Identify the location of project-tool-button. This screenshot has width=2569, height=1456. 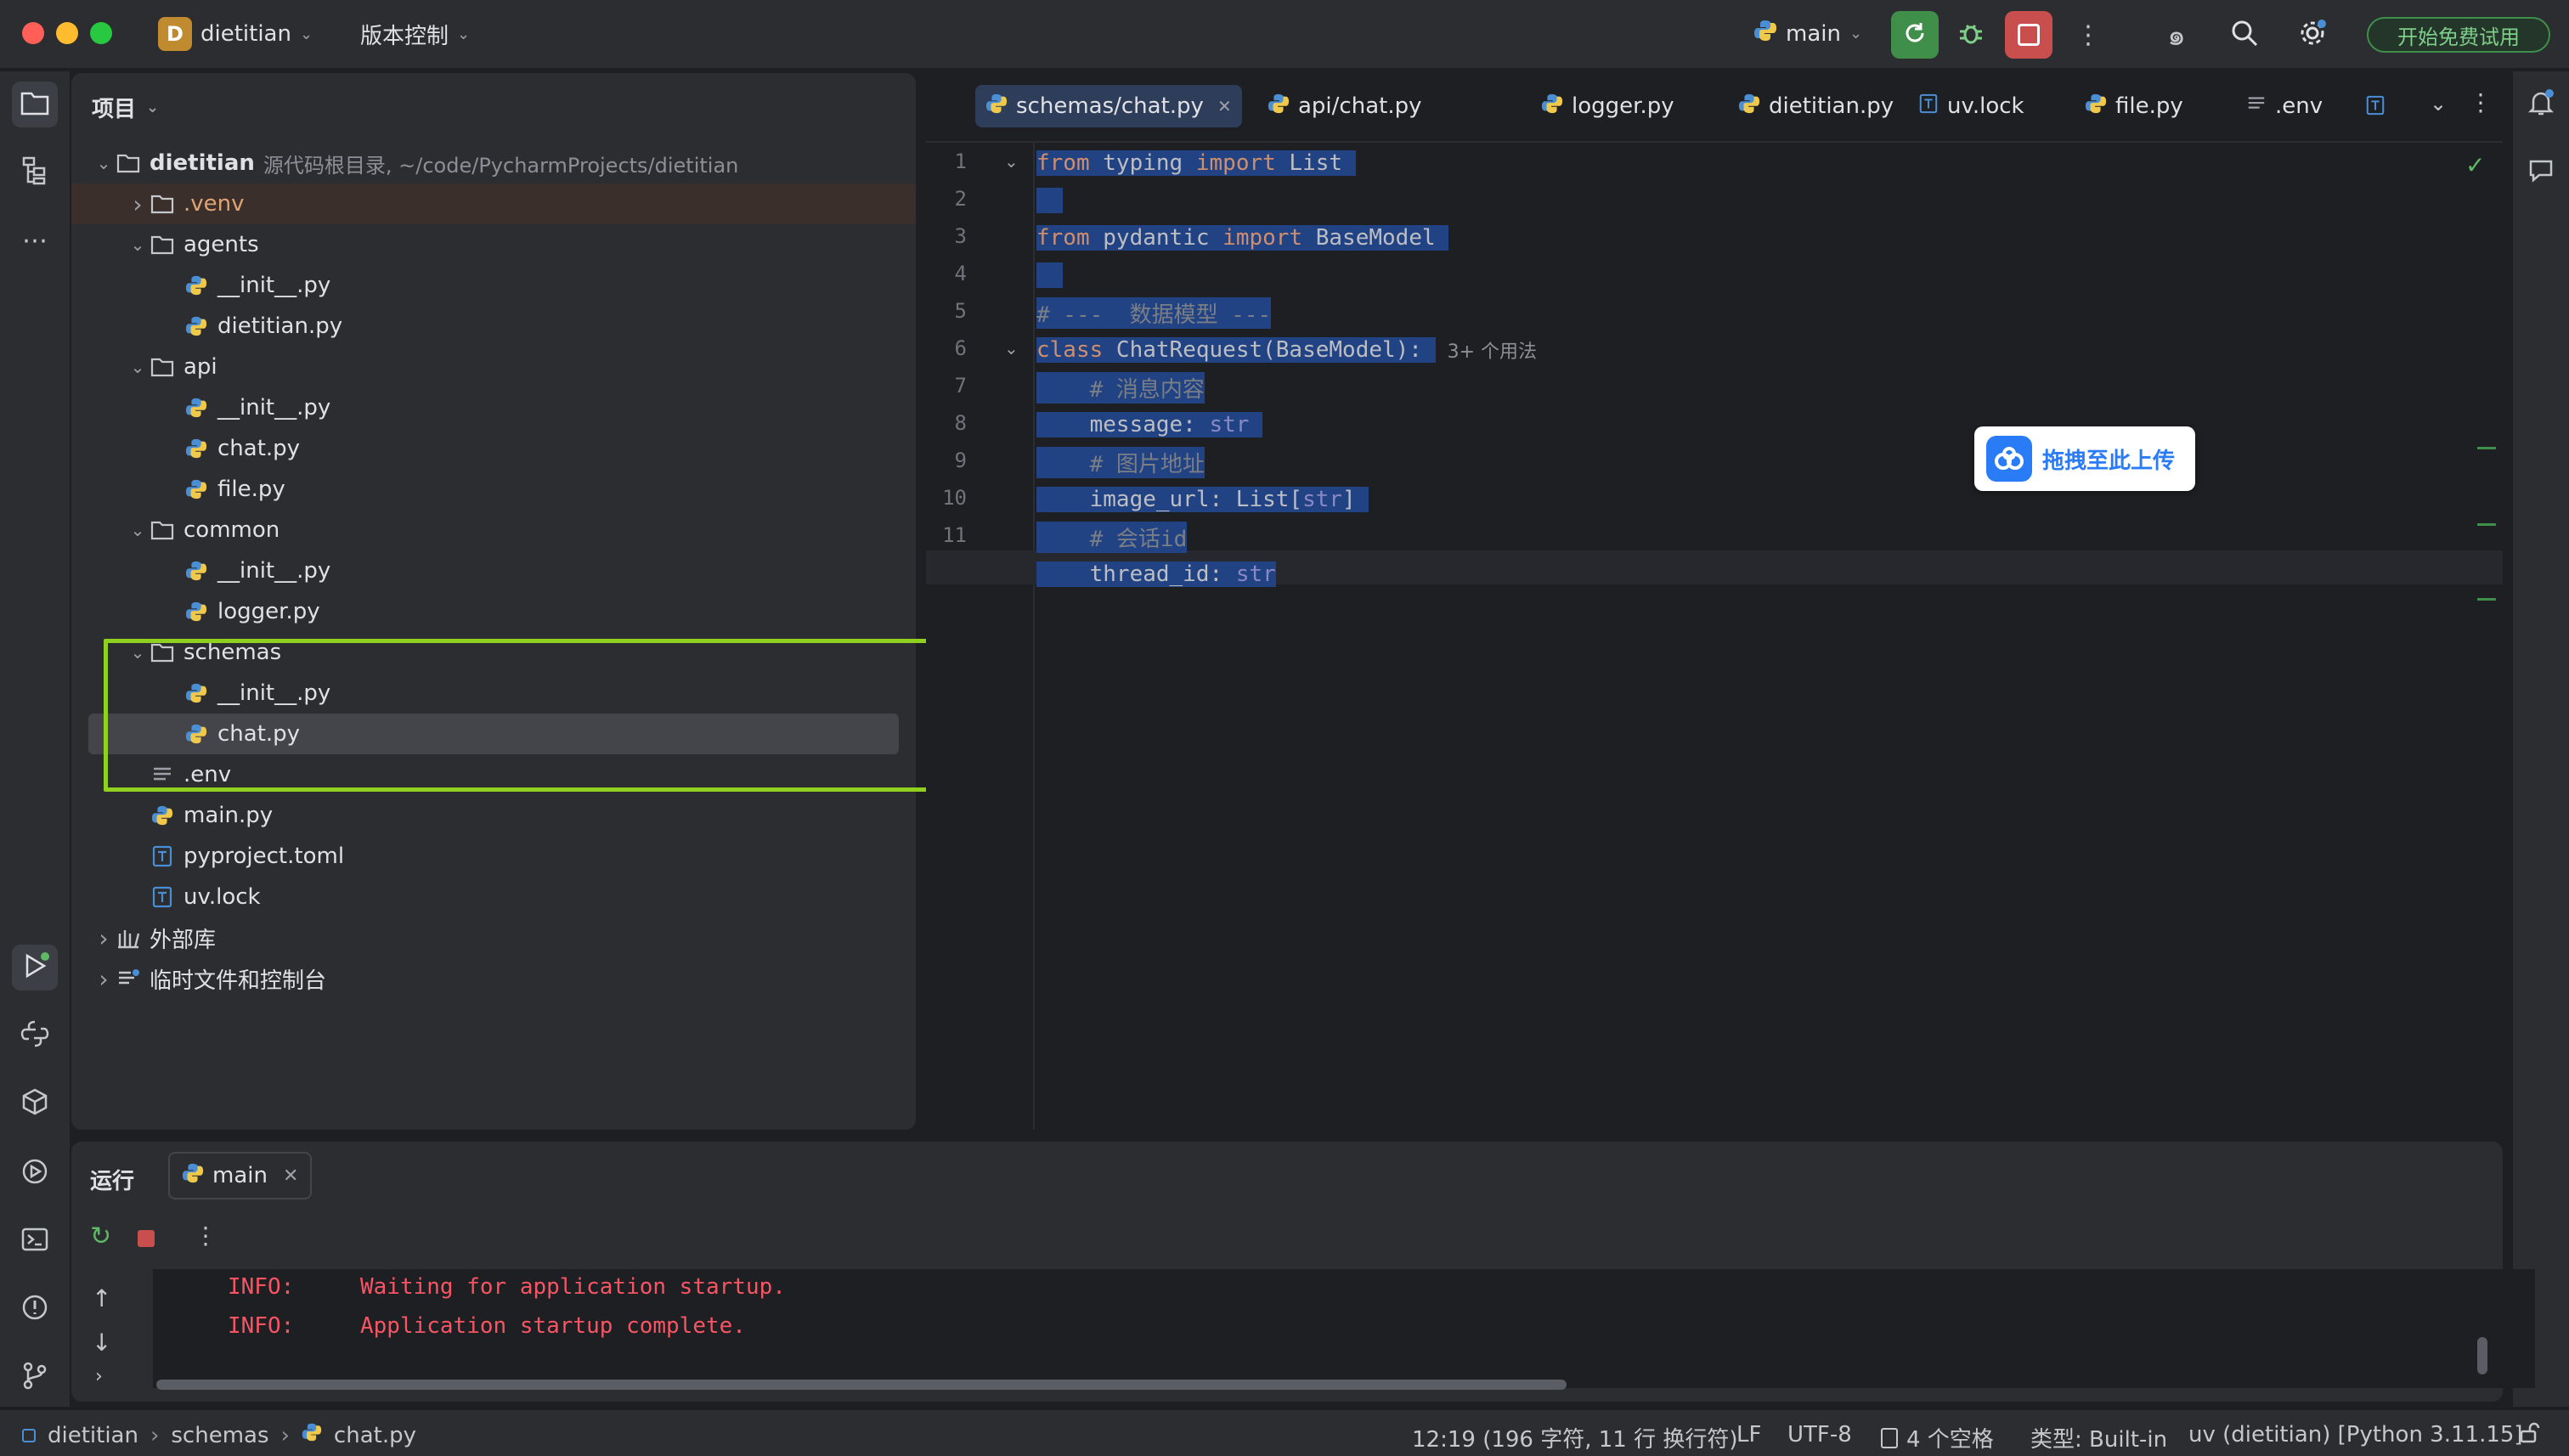
(35, 105).